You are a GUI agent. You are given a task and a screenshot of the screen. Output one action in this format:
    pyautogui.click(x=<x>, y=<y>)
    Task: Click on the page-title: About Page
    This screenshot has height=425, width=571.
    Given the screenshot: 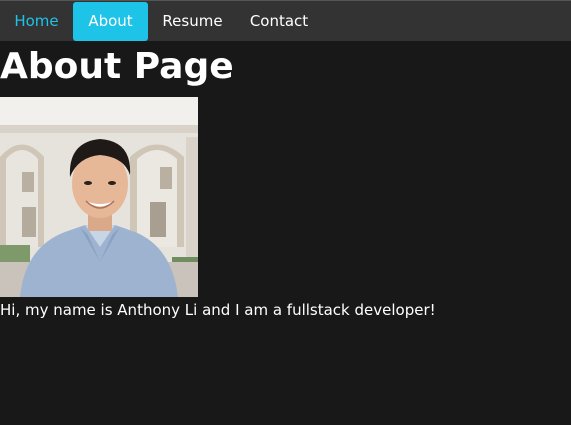 What is the action you would take?
    pyautogui.click(x=117, y=66)
    